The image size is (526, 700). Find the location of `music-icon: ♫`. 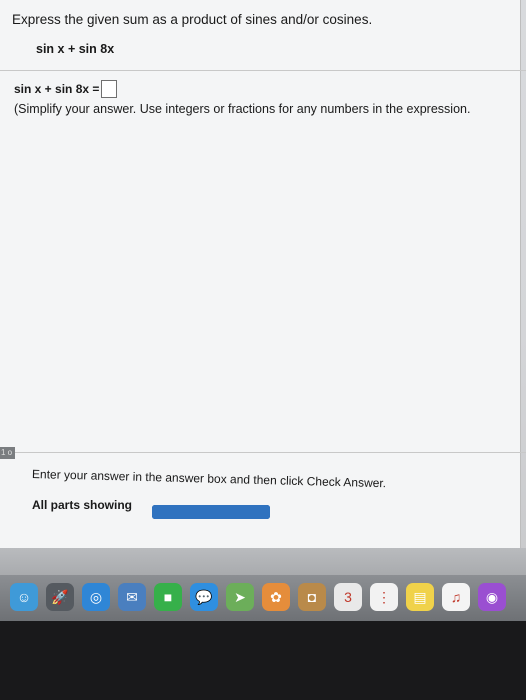

music-icon: ♫ is located at coordinates (456, 597).